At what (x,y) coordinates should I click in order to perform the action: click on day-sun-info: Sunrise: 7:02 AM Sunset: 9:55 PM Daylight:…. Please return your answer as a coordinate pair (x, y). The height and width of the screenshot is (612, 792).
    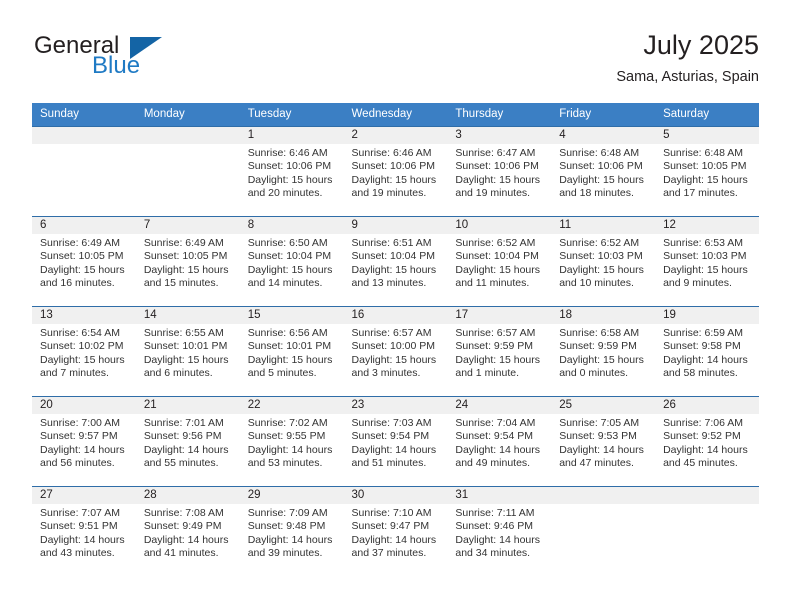
    Looking at the image, I should click on (292, 442).